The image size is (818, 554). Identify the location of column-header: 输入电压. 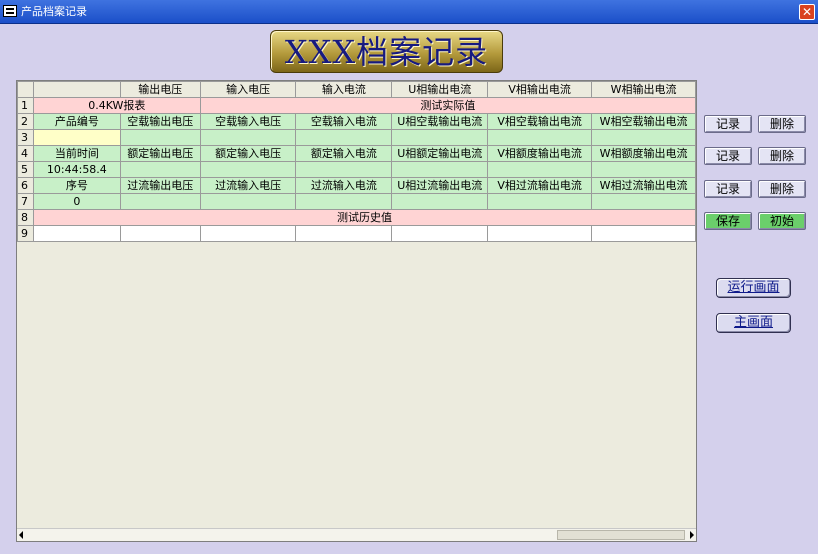
(248, 89).